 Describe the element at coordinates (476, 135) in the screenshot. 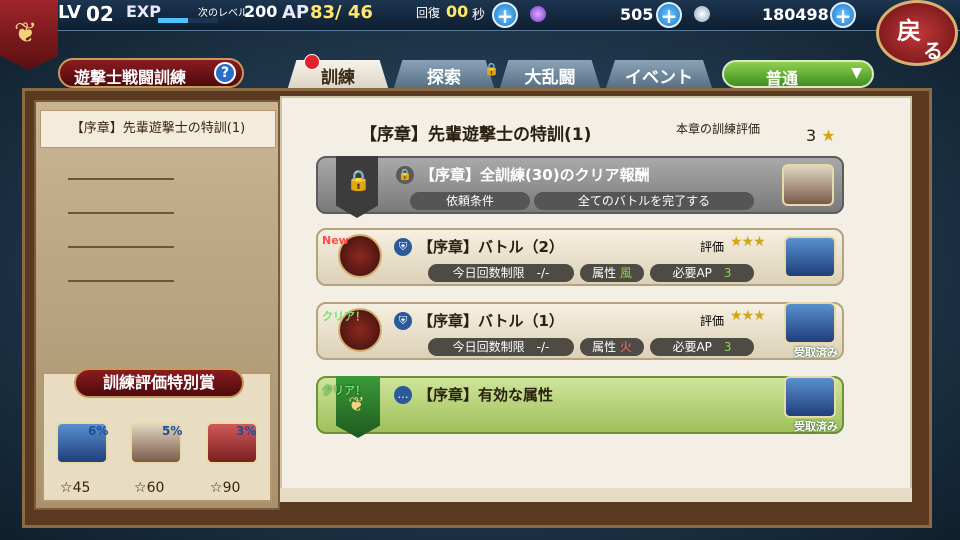

I see `chapter-title: 【序章】先輩遊撃士の特訓(1)` at that location.